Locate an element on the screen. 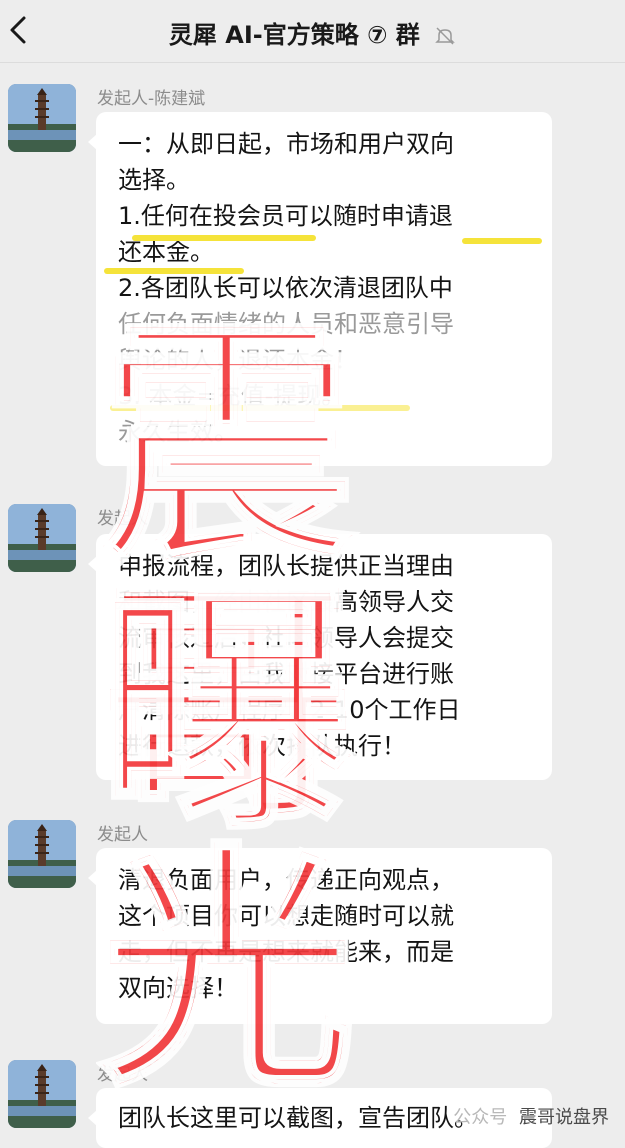 The image size is (625, 1148). group-name: 灵犀 AI-官方策略 ⑦ 群 is located at coordinates (294, 35).